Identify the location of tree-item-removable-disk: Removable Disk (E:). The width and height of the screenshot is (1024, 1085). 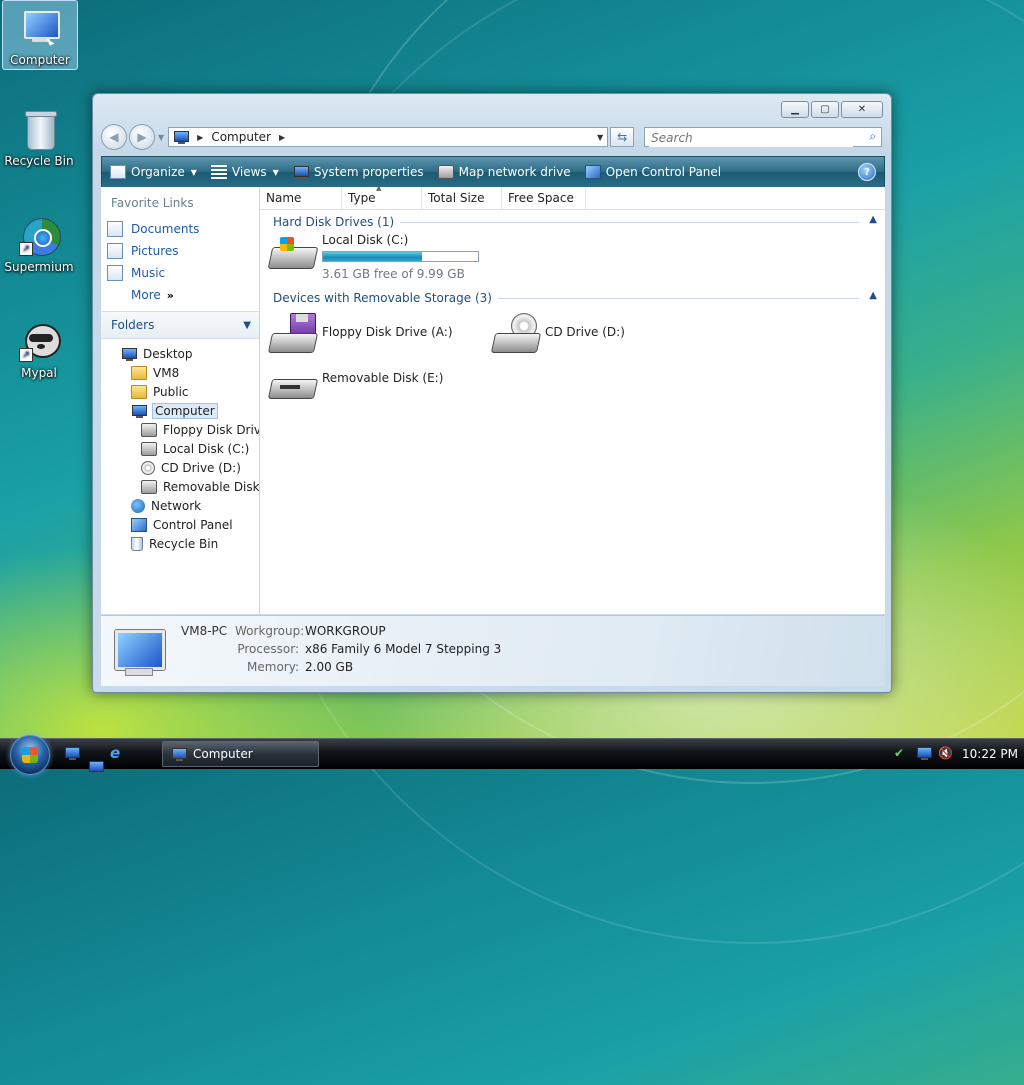
(180, 486).